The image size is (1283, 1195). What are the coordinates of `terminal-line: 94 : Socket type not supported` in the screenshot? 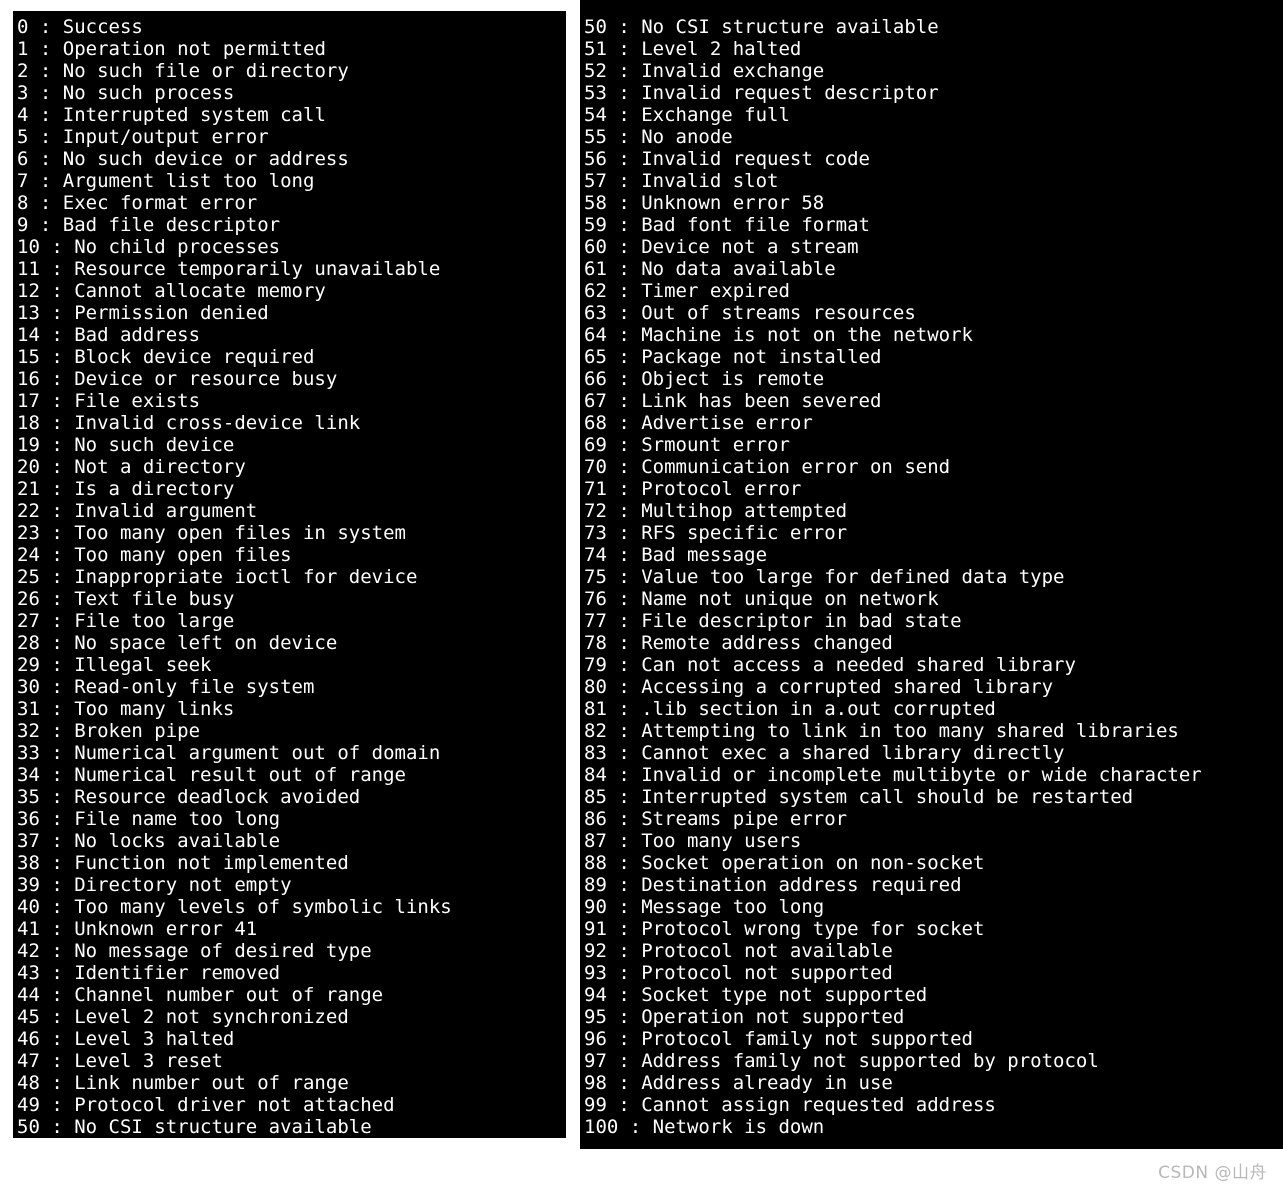 It's located at (933, 995).